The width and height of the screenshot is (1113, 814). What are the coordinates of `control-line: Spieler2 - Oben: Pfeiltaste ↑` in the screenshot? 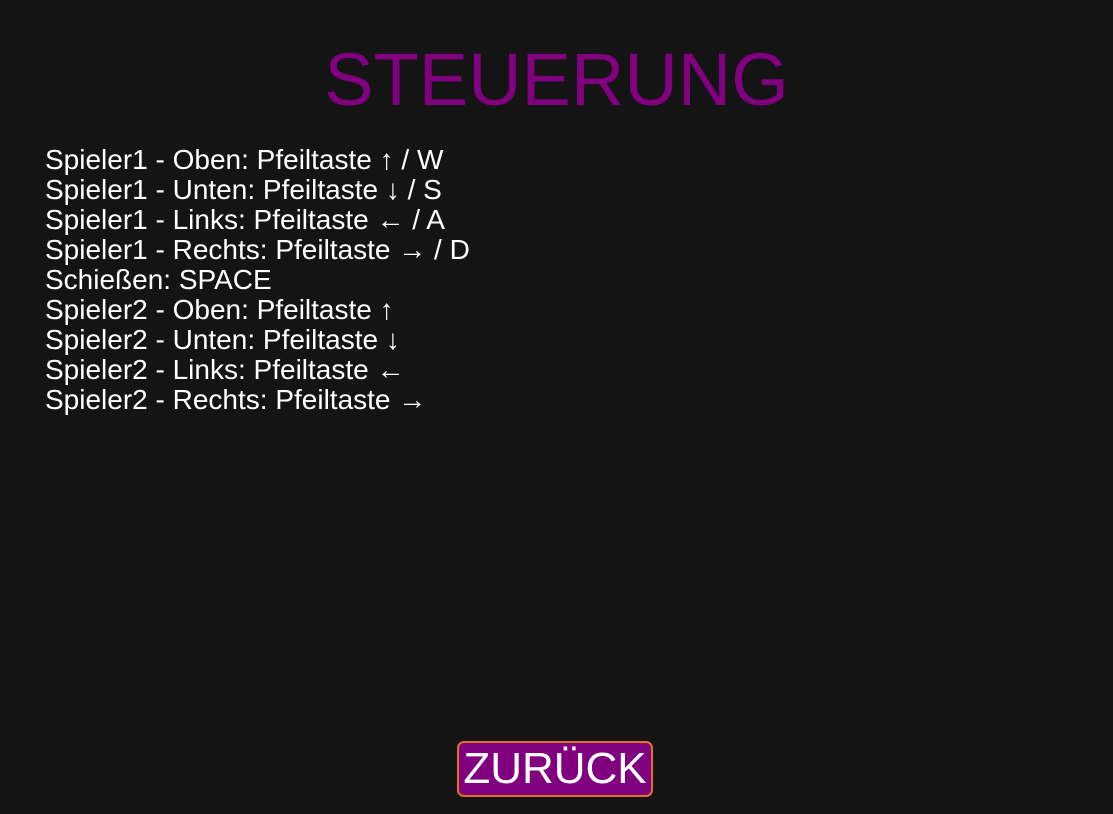 It's located at (219, 309).